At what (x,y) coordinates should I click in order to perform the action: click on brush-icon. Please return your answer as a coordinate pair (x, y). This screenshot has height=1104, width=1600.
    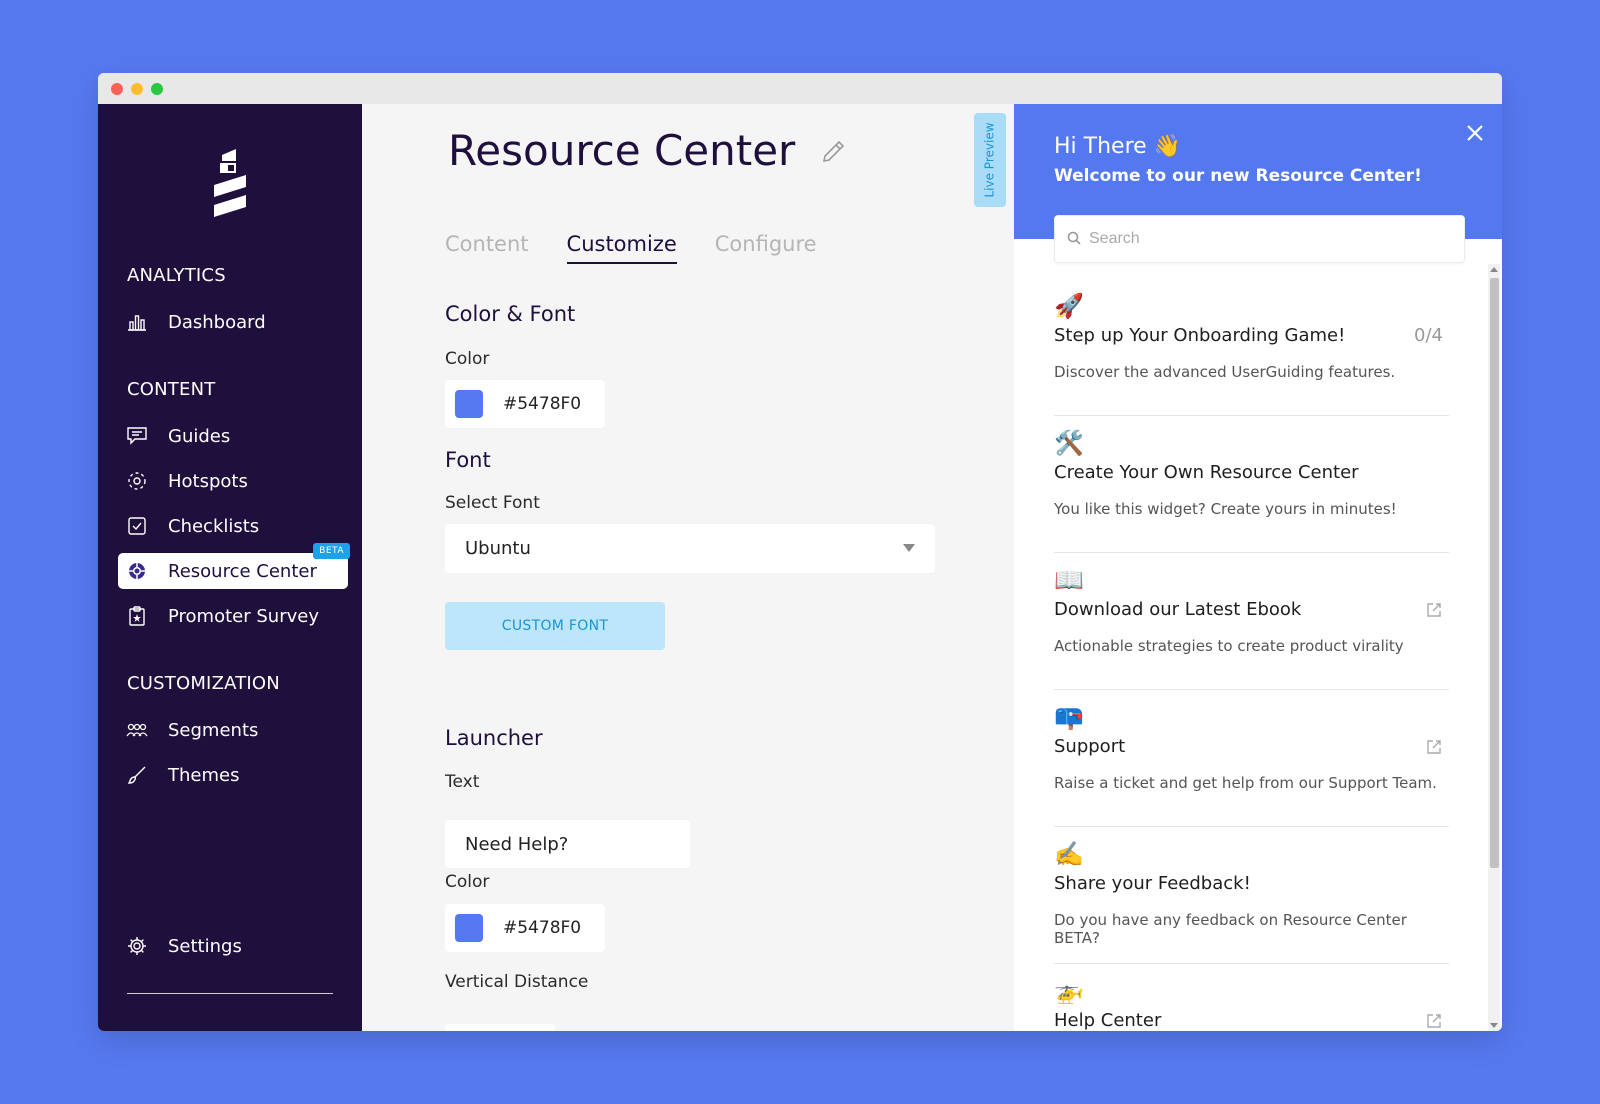
    Looking at the image, I should click on (137, 775).